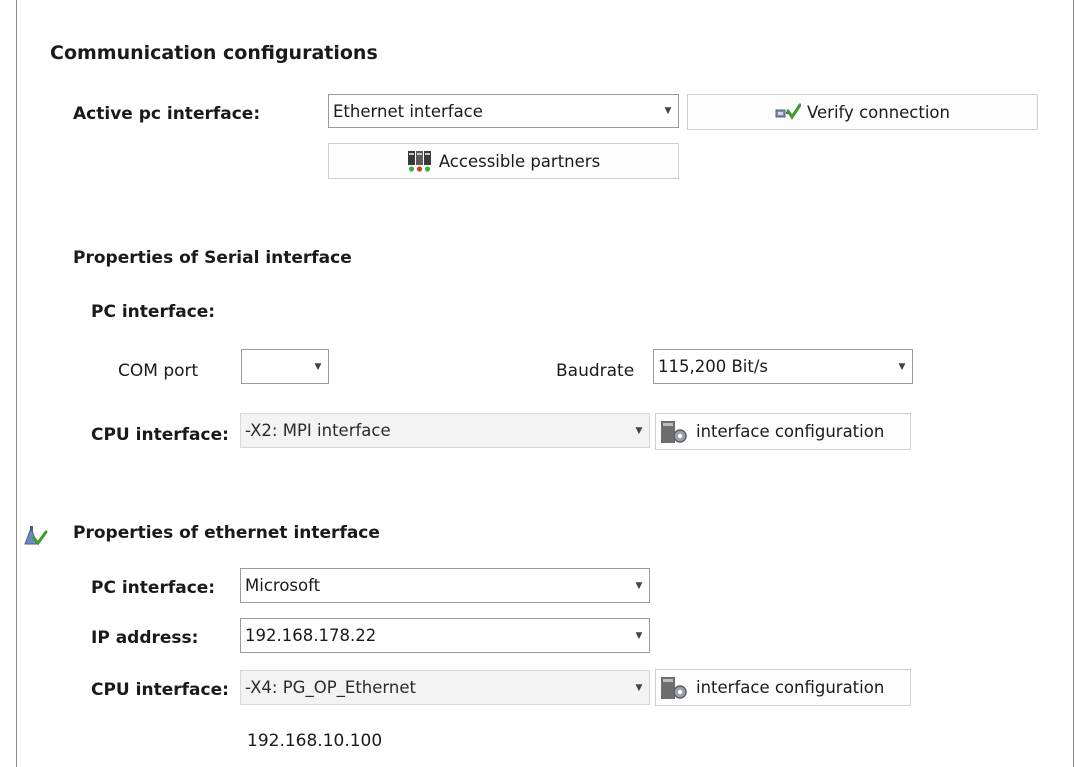  I want to click on verify-connection-button: Verify connection, so click(862, 112).